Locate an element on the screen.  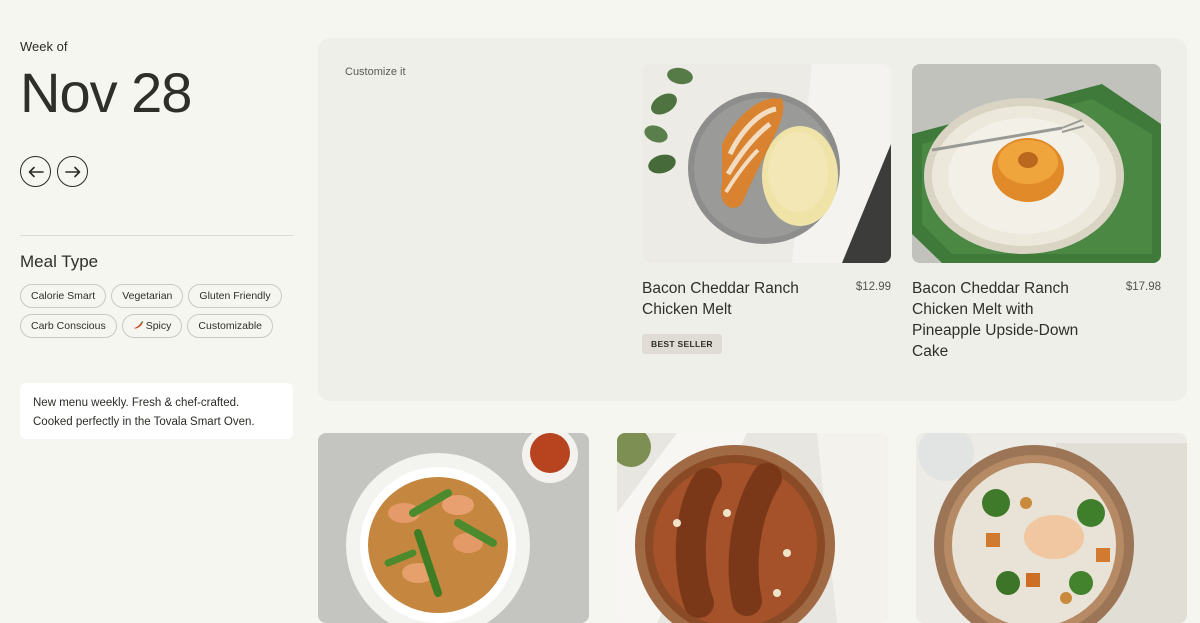
chicken-melt-photo is located at coordinates (766, 163).